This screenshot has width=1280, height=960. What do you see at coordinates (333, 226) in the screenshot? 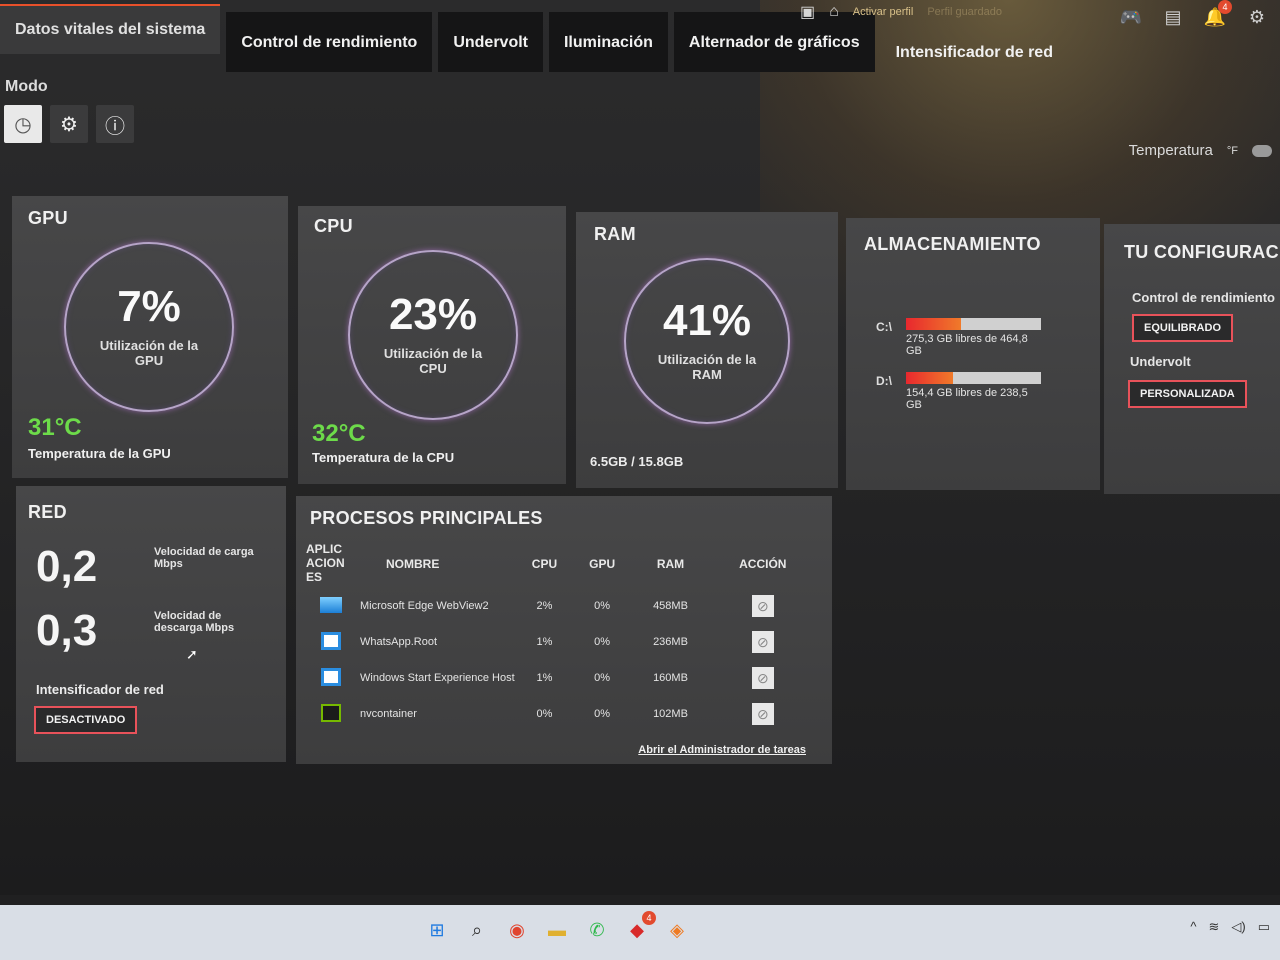
I see `cpu-title: CPU` at bounding box center [333, 226].